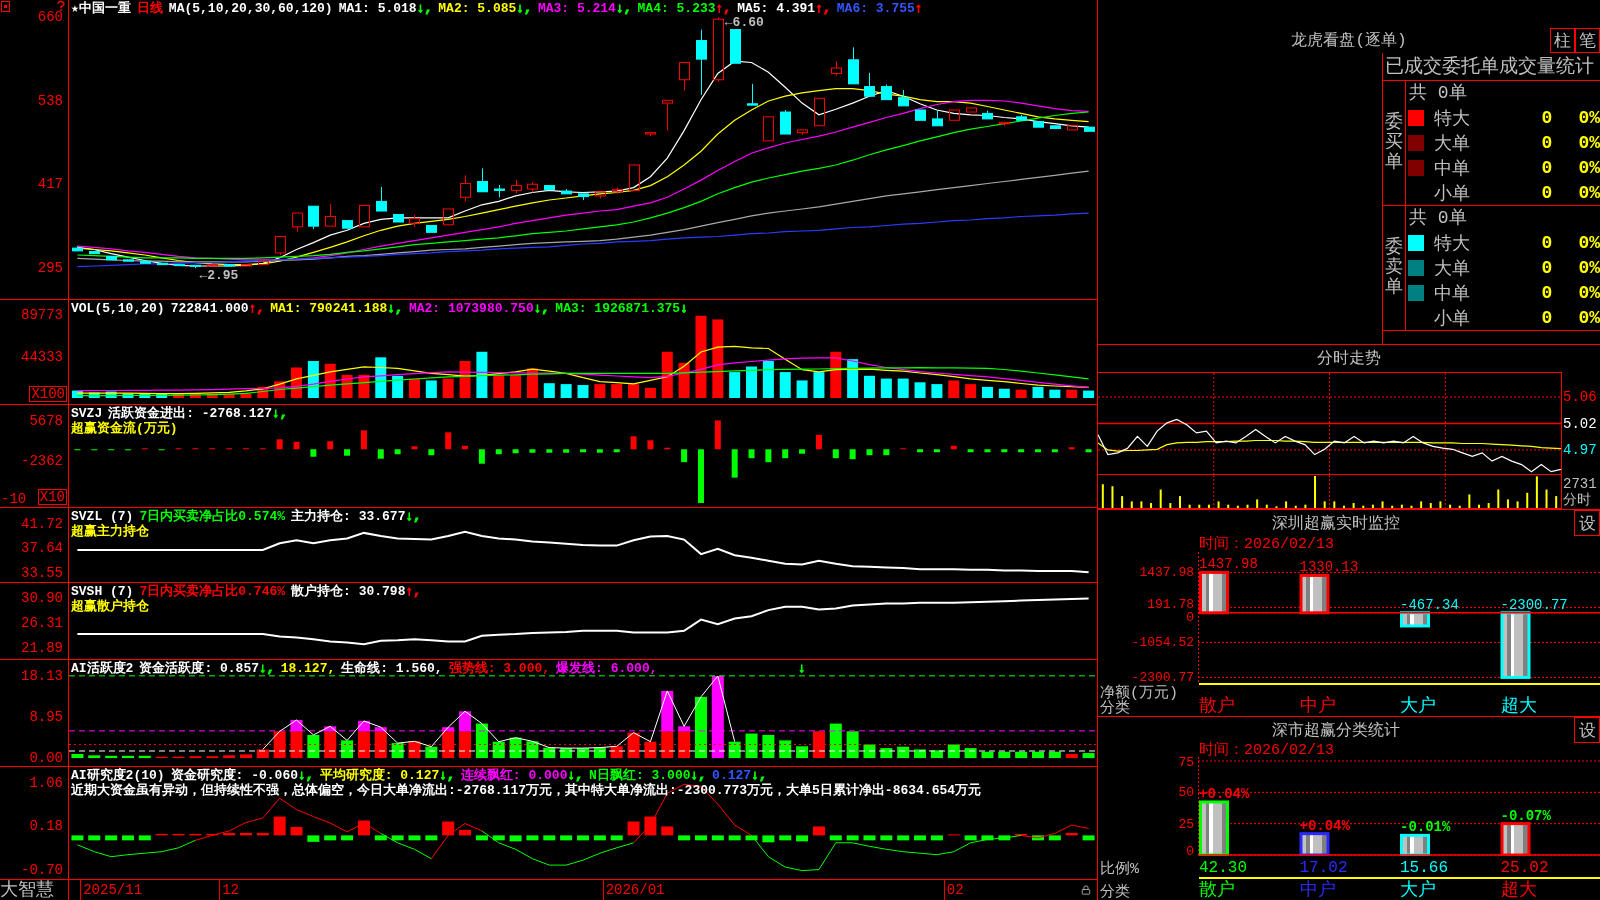 The image size is (1600, 900). Describe the element at coordinates (1394, 268) in the screenshot. I see `side-label: 委卖单` at that location.